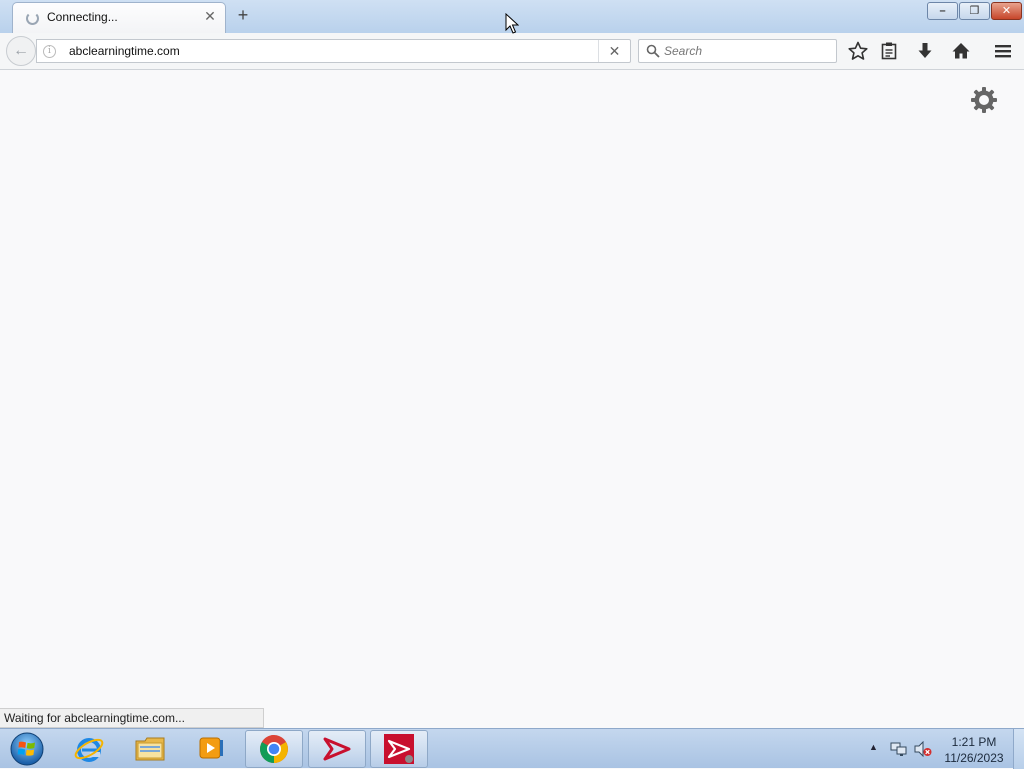 This screenshot has width=1024, height=769. I want to click on restore-icon: ❐, so click(974, 11).